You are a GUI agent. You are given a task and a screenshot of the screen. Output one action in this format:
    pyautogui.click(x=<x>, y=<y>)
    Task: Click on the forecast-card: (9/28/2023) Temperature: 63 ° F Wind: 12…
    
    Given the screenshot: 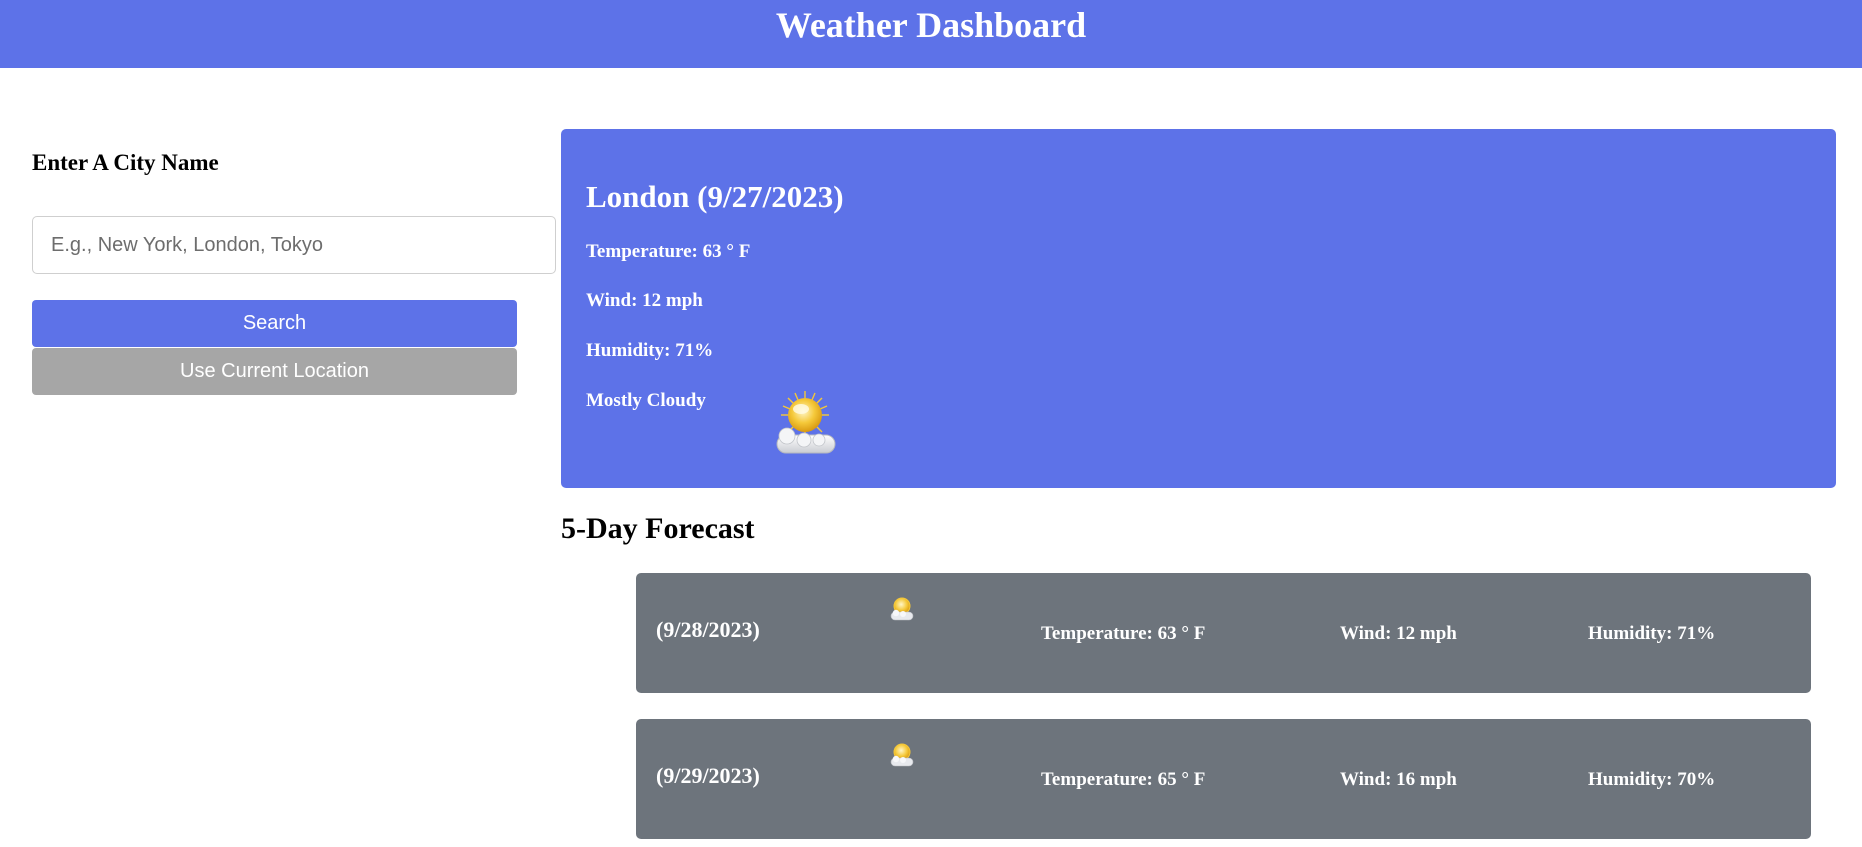 What is the action you would take?
    pyautogui.click(x=1223, y=633)
    